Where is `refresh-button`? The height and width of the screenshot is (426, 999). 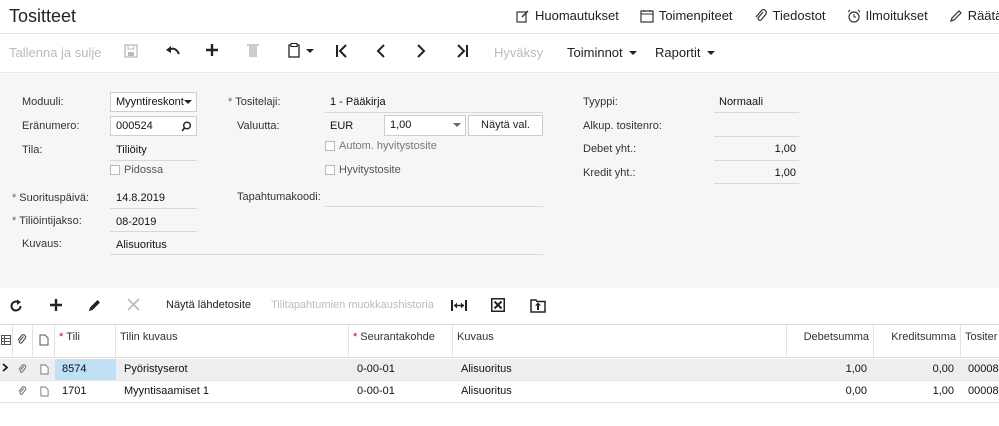 refresh-button is located at coordinates (16, 306).